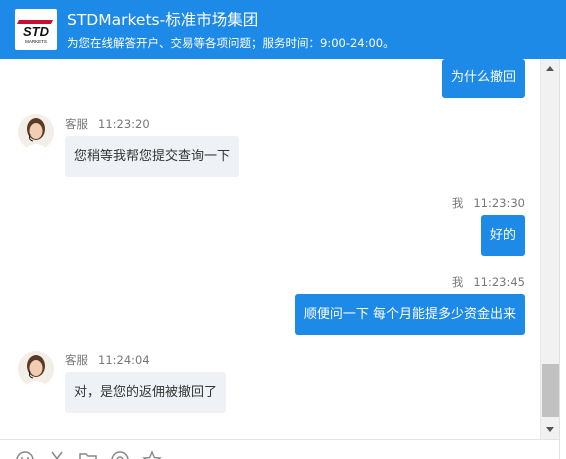 The image size is (566, 459). What do you see at coordinates (279, 449) in the screenshot?
I see `input-toolbar` at bounding box center [279, 449].